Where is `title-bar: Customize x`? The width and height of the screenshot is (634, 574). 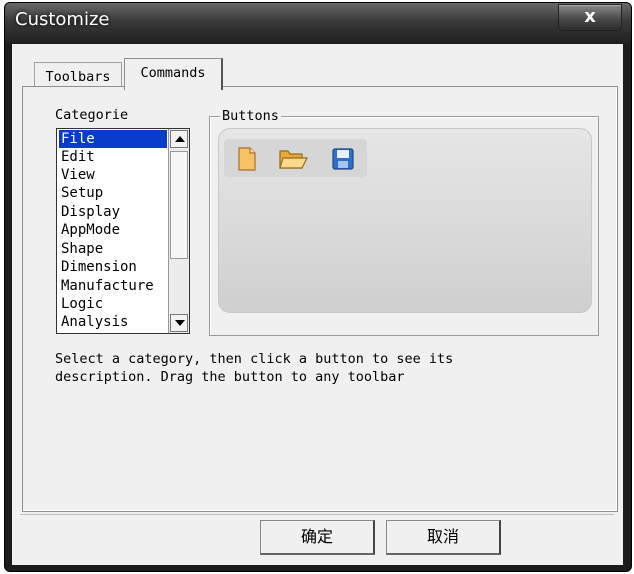 title-bar: Customize x is located at coordinates (318, 23).